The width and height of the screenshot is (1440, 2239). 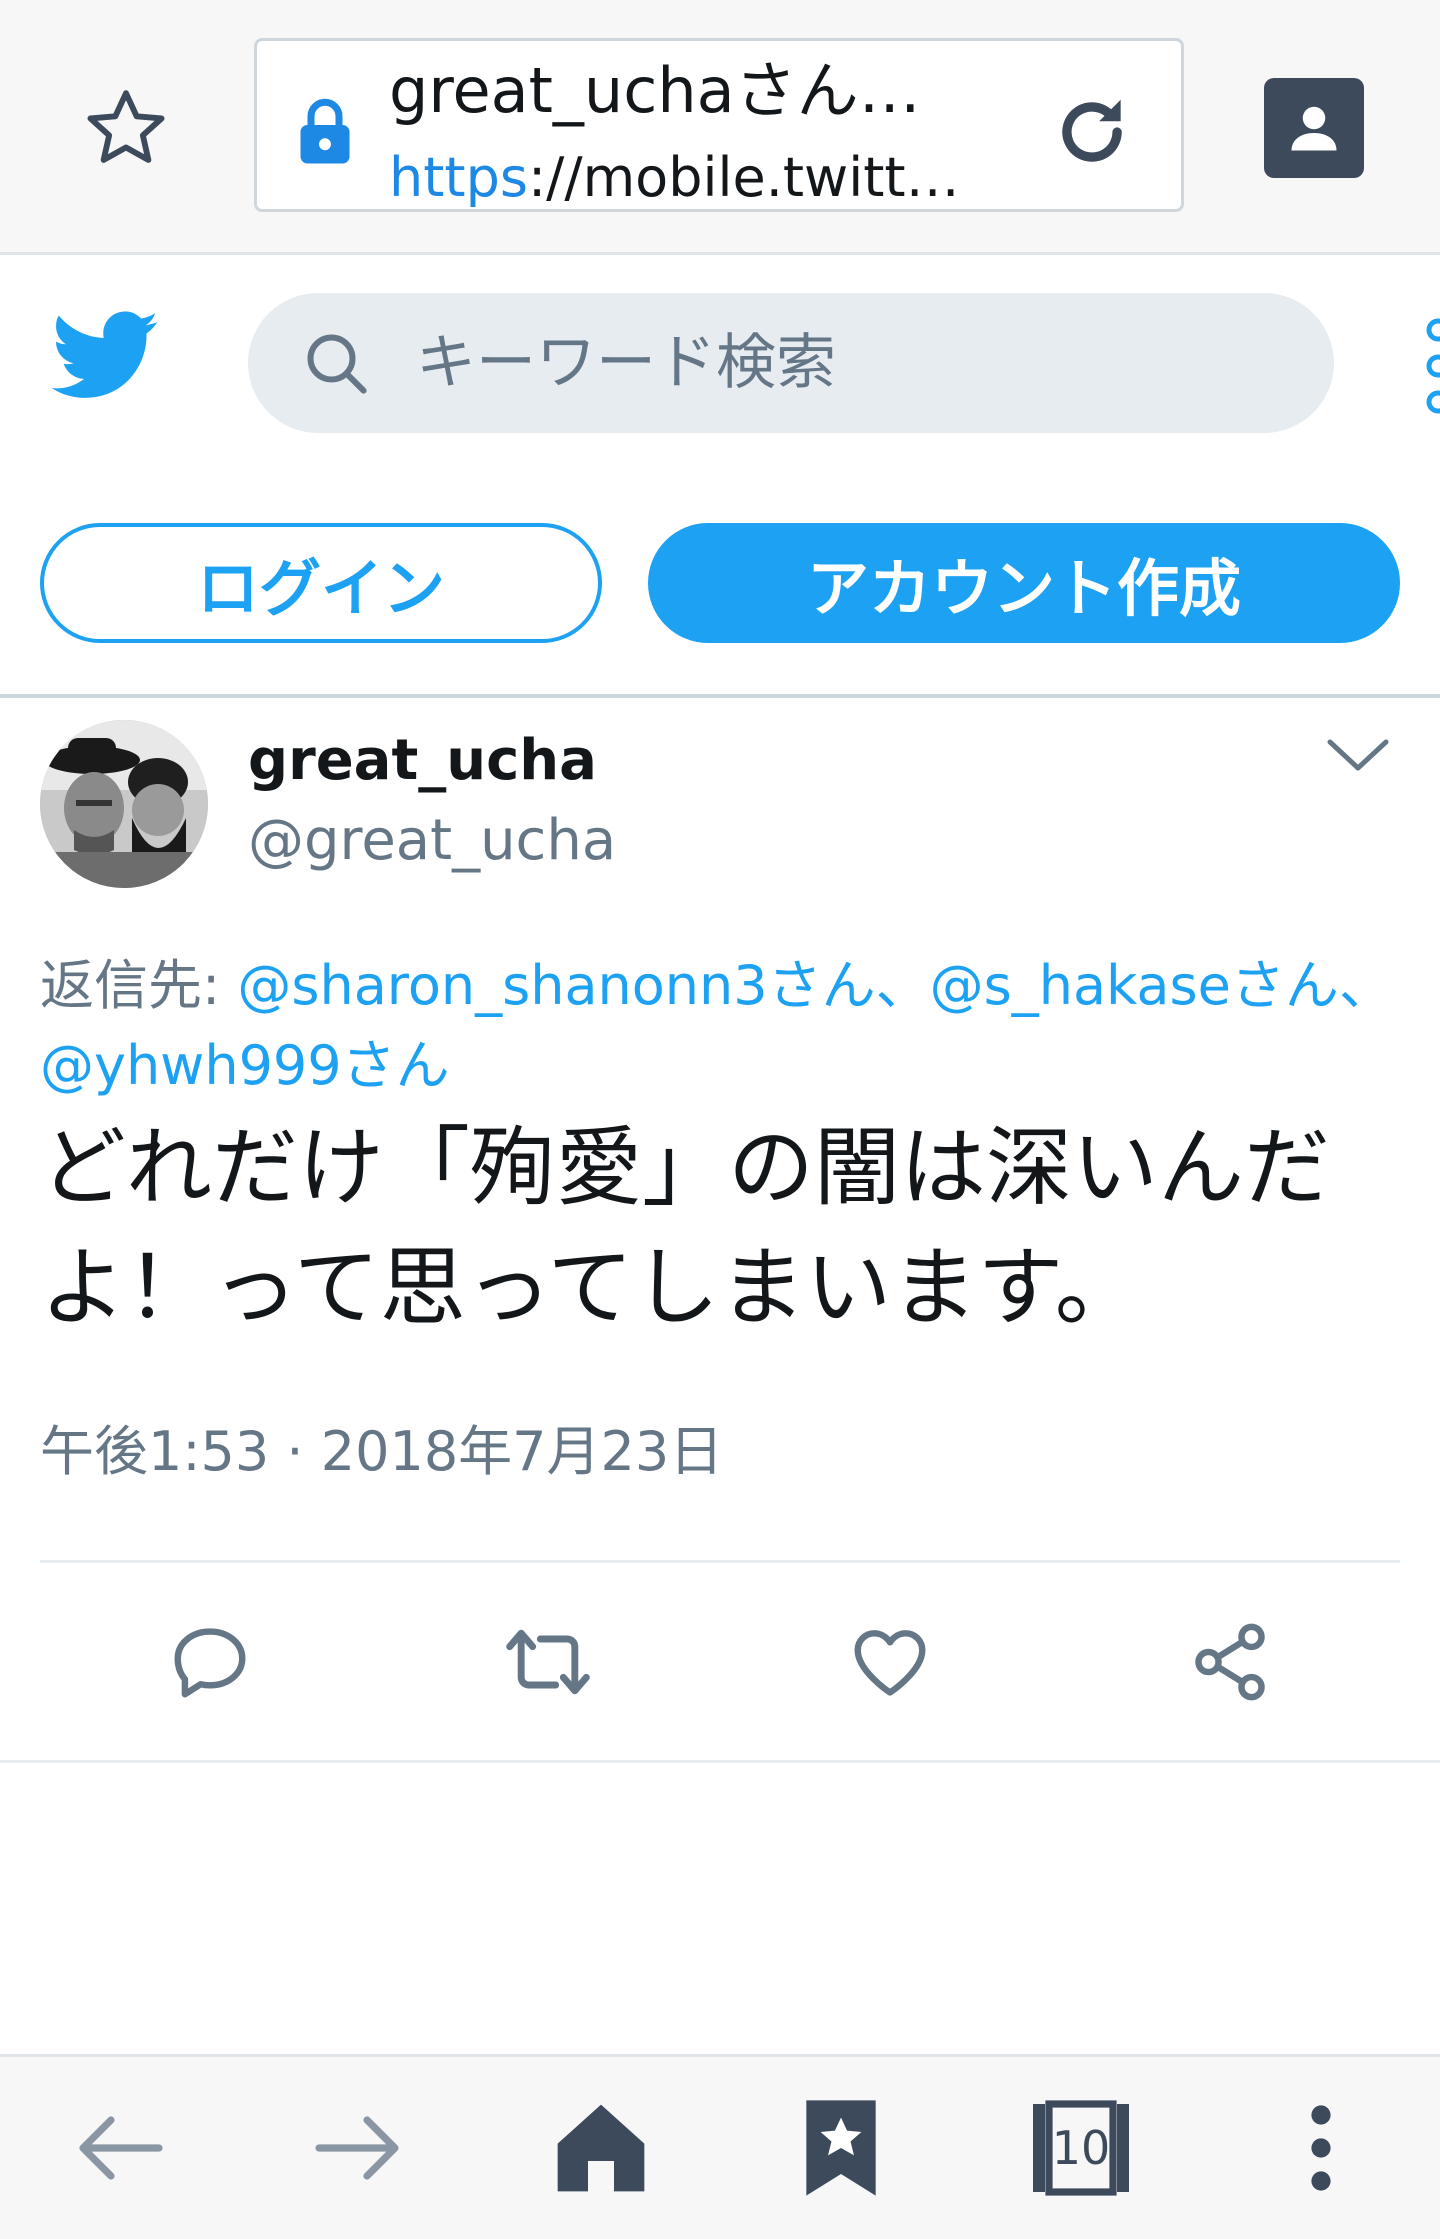 What do you see at coordinates (337, 364) in the screenshot?
I see `search-icon` at bounding box center [337, 364].